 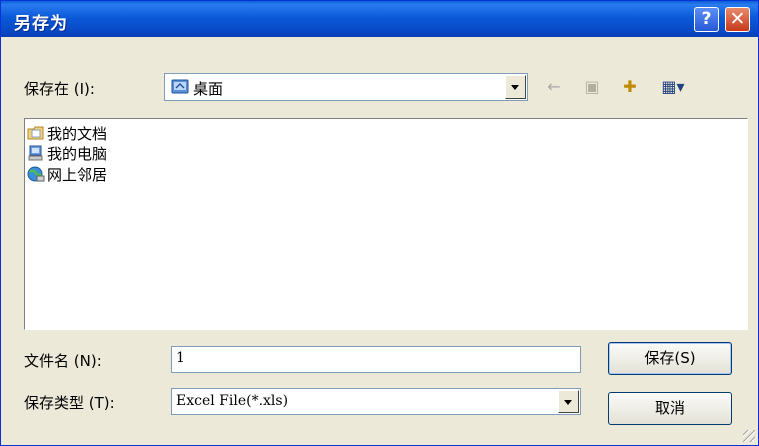 I want to click on save-in-value: 桌面, so click(x=208, y=89).